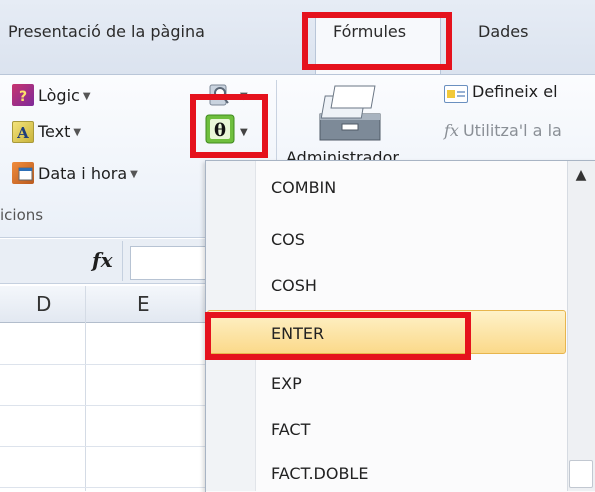 The image size is (595, 492). I want to click on tab-data: Dades, so click(503, 31).